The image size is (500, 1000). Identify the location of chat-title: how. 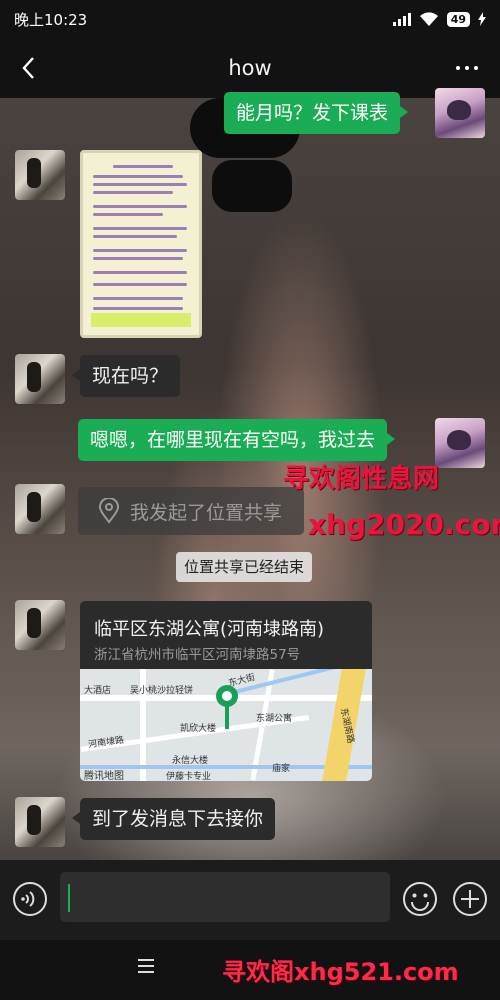
(250, 68).